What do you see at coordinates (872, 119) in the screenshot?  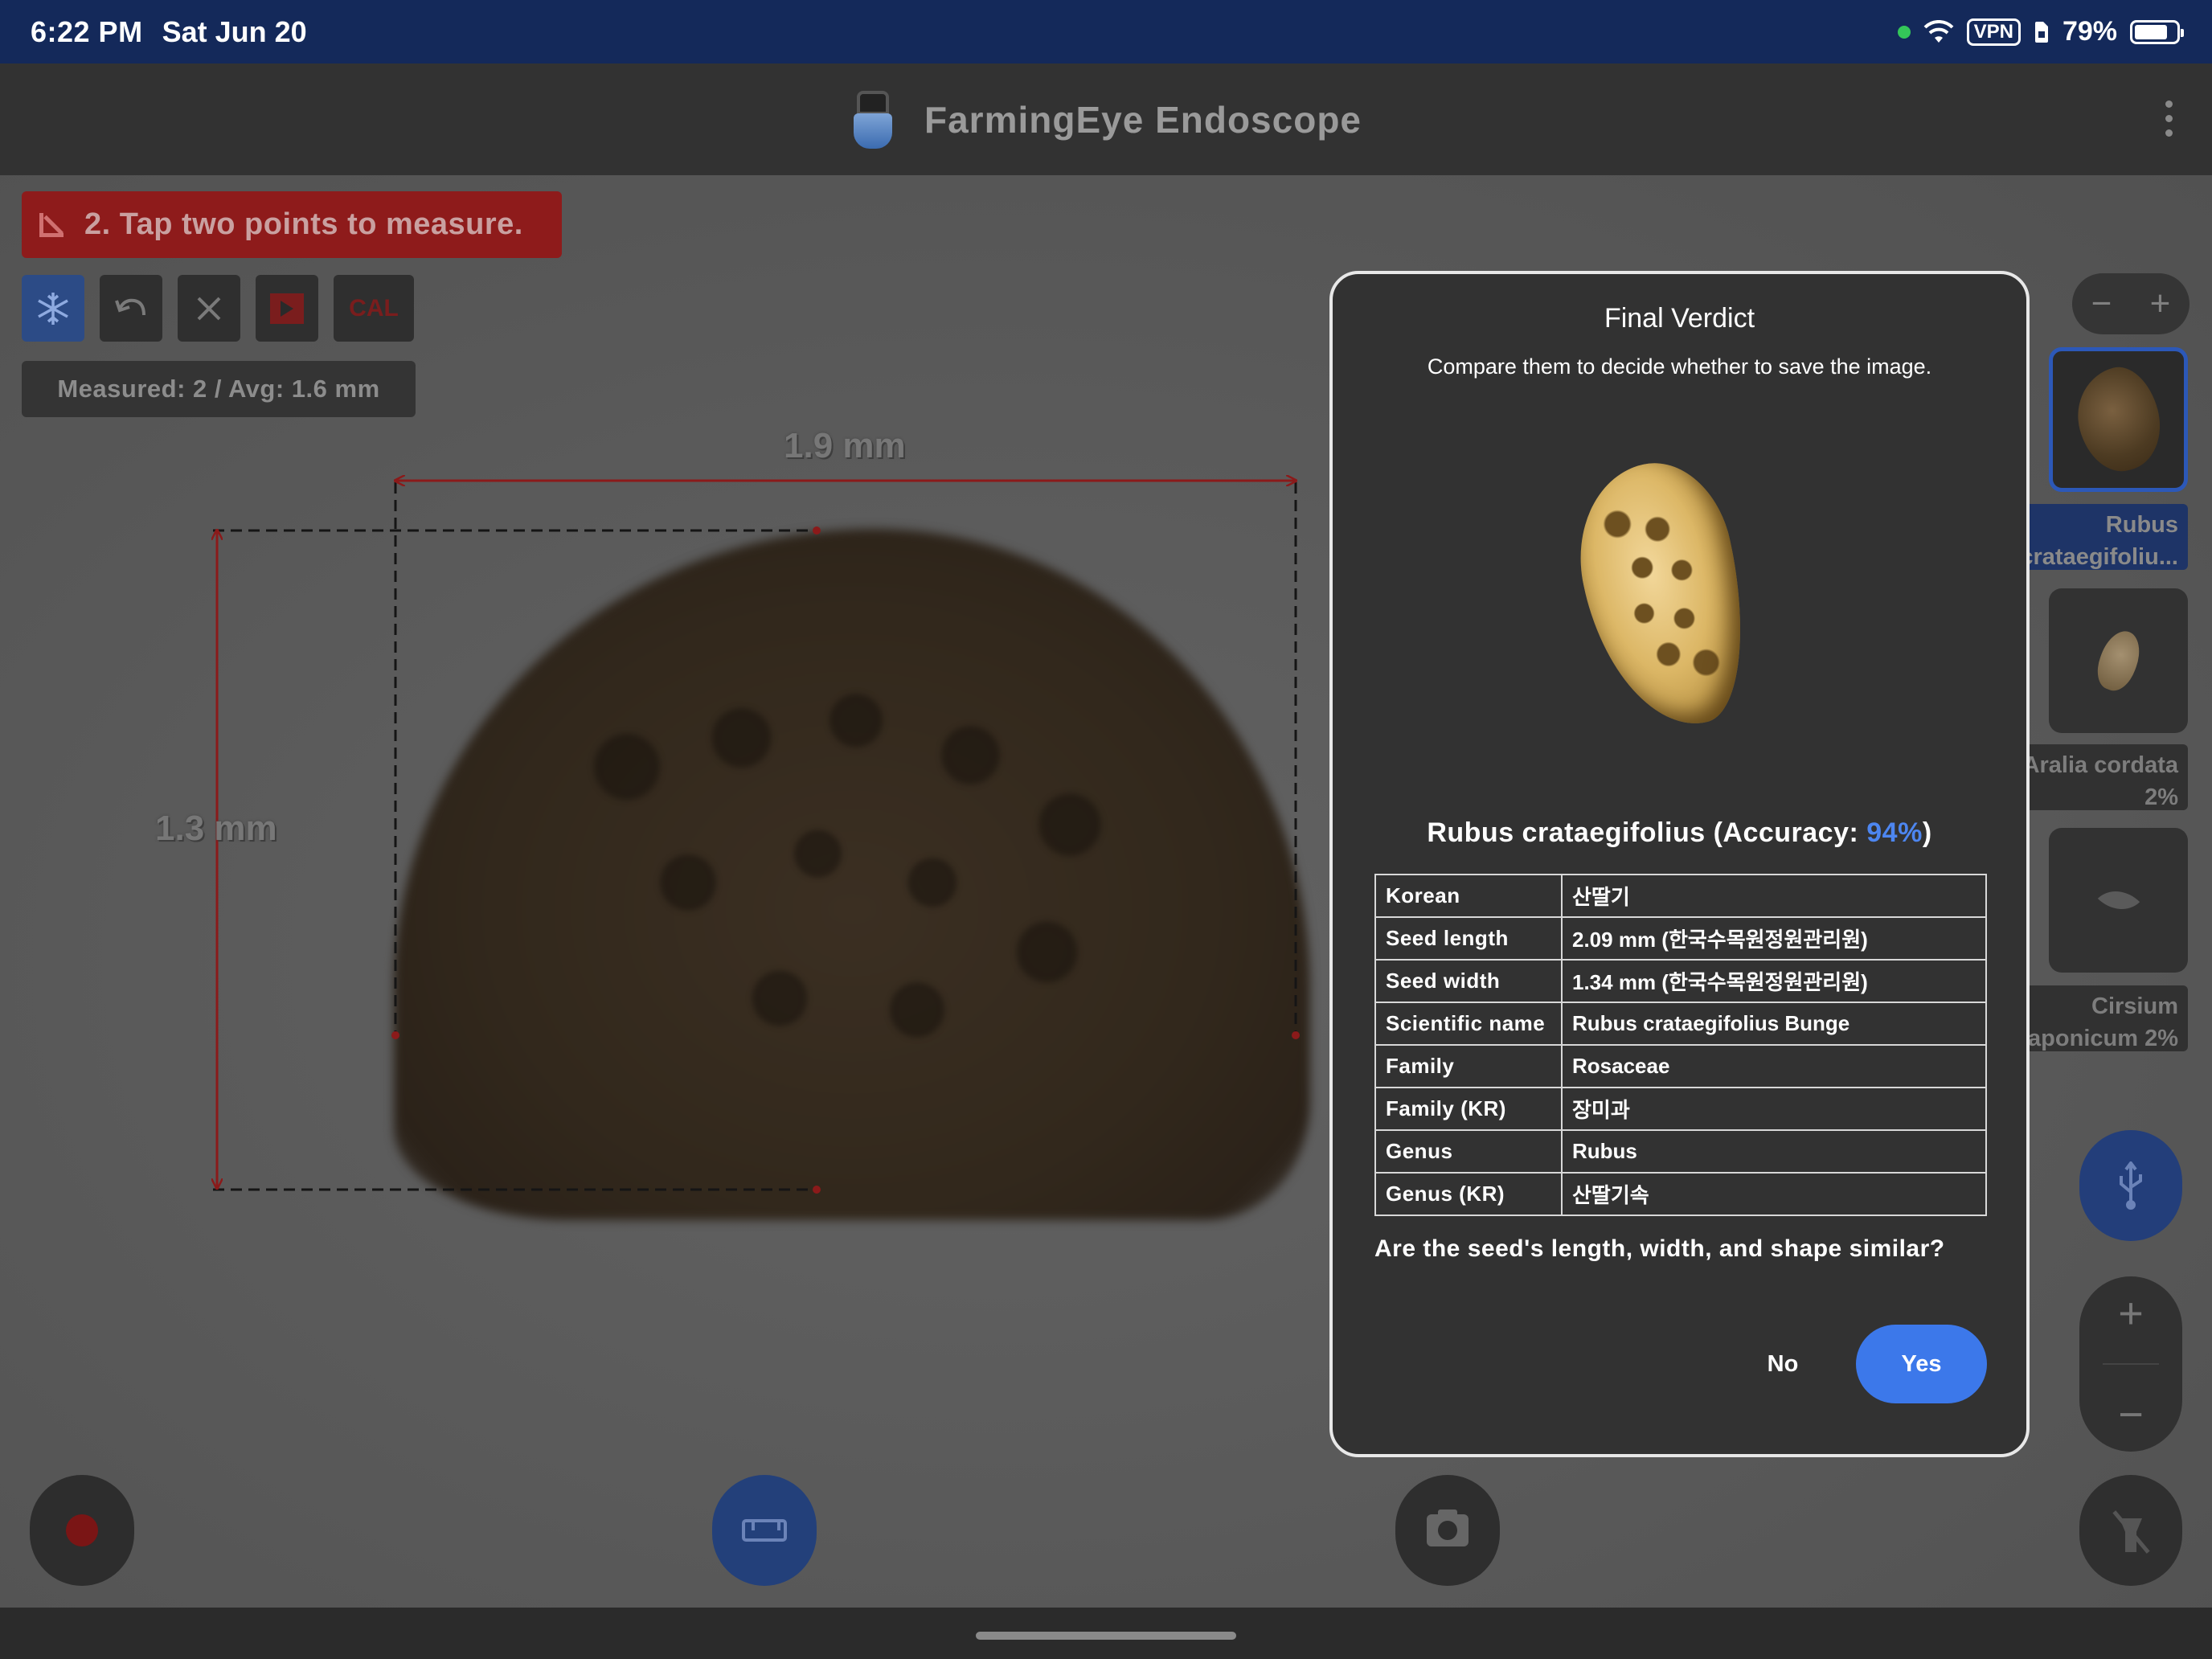 I see `endoscope-icon` at bounding box center [872, 119].